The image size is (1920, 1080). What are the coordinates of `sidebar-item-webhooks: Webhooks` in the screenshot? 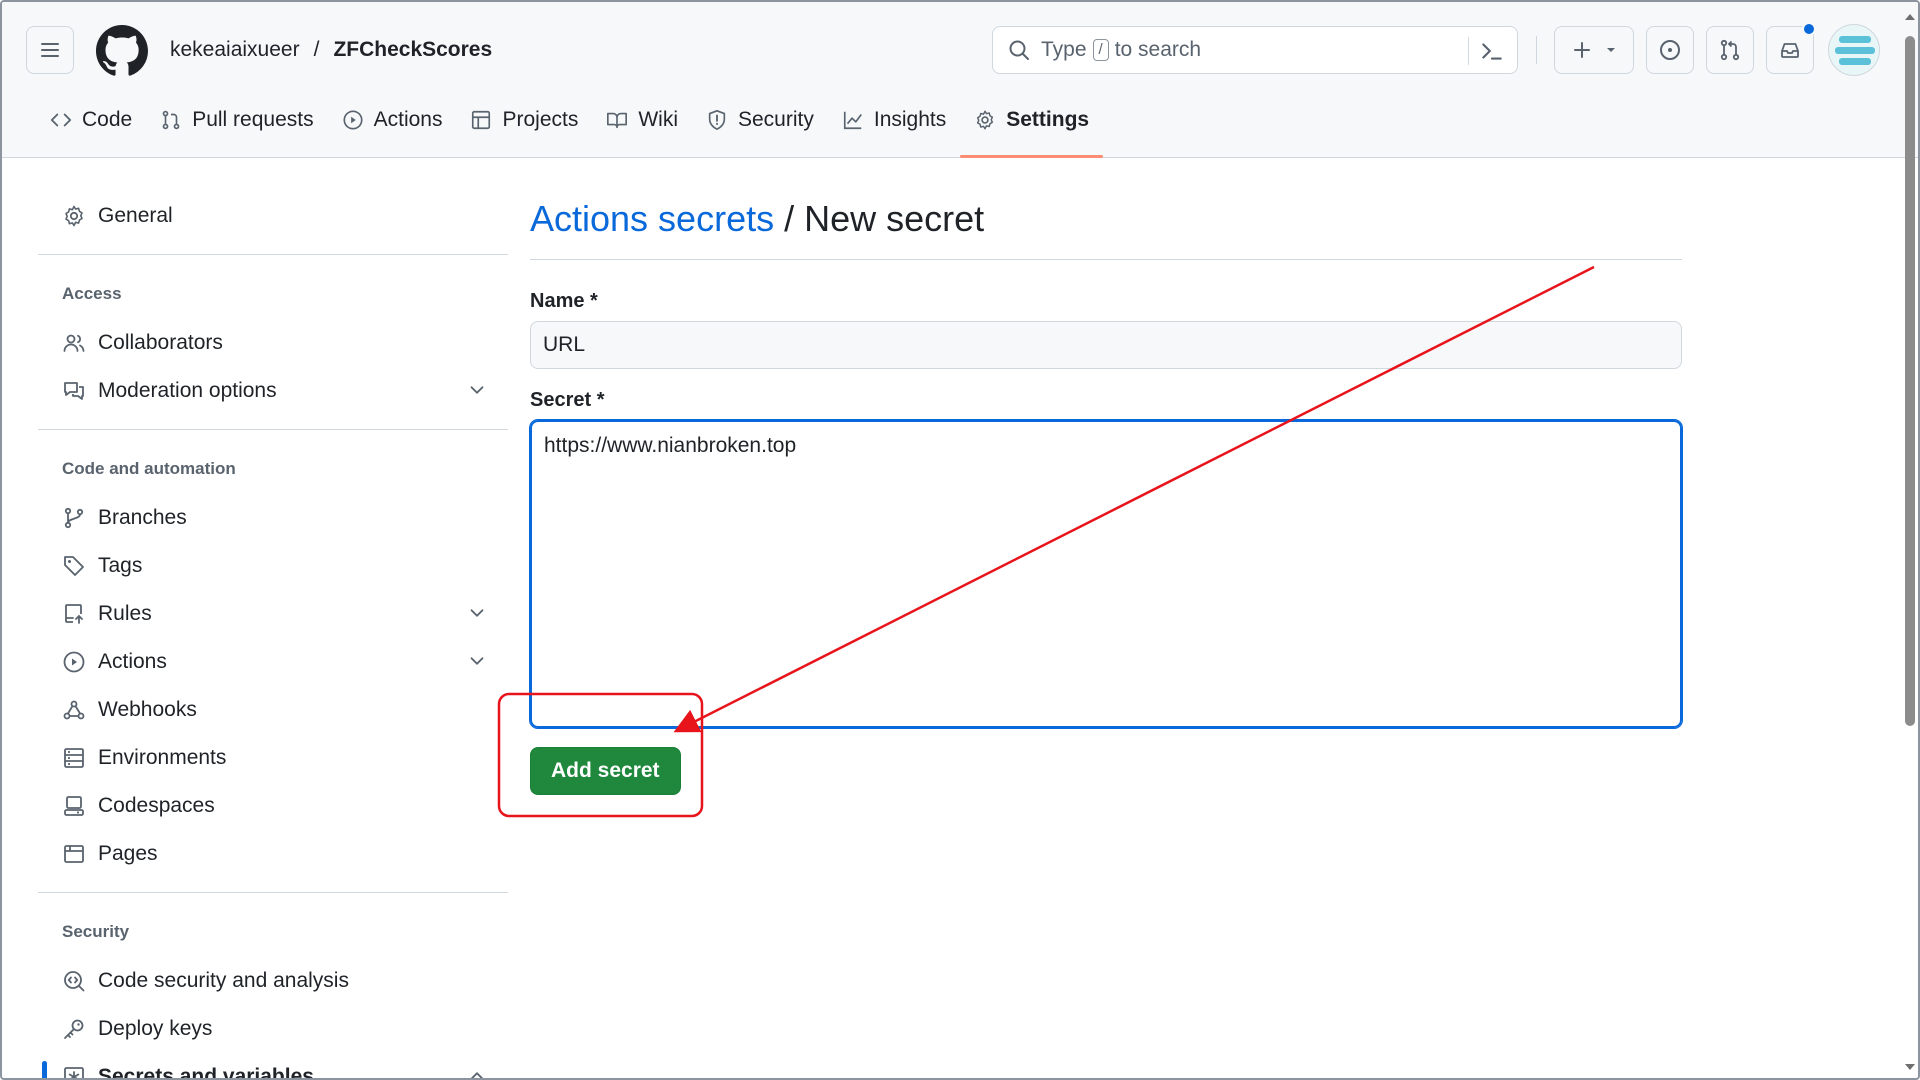 It's located at (273, 710).